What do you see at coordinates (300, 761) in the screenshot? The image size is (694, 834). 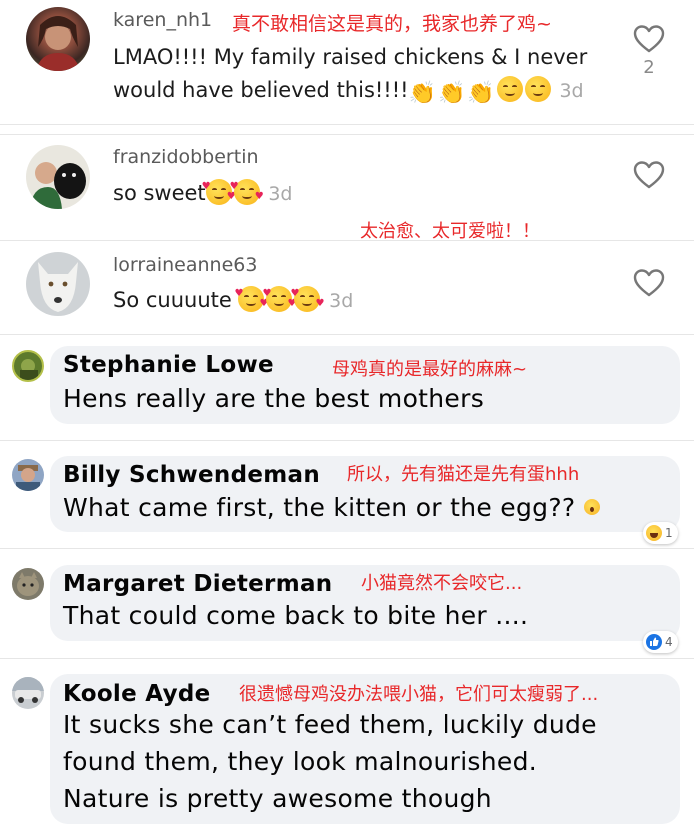 I see `comment-text-line2: found them, they look malnourished.` at bounding box center [300, 761].